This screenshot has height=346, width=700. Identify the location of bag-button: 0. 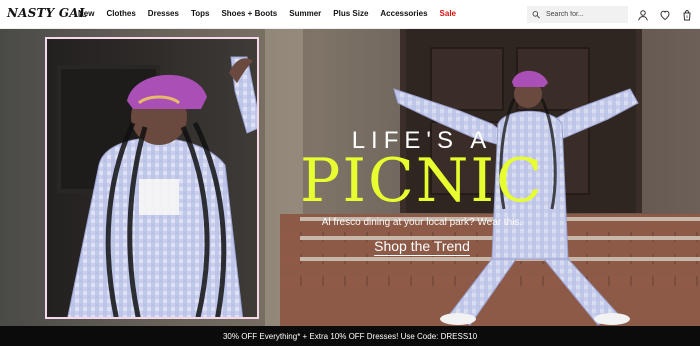
(687, 14).